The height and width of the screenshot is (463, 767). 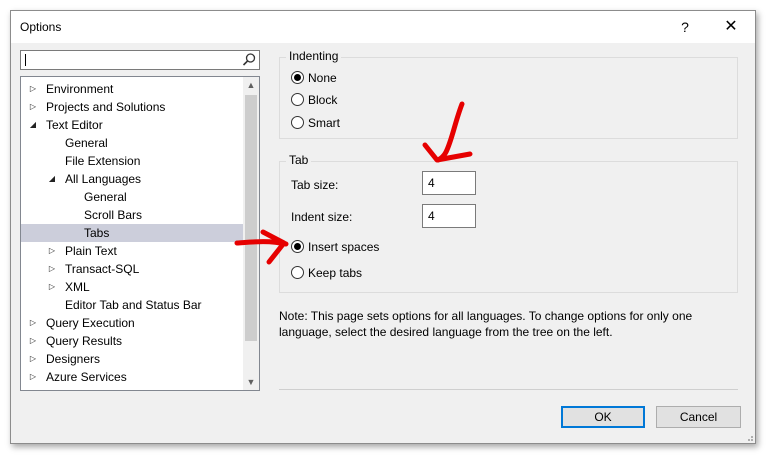 What do you see at coordinates (314, 56) in the screenshot?
I see `indenting-group-title: Indenting` at bounding box center [314, 56].